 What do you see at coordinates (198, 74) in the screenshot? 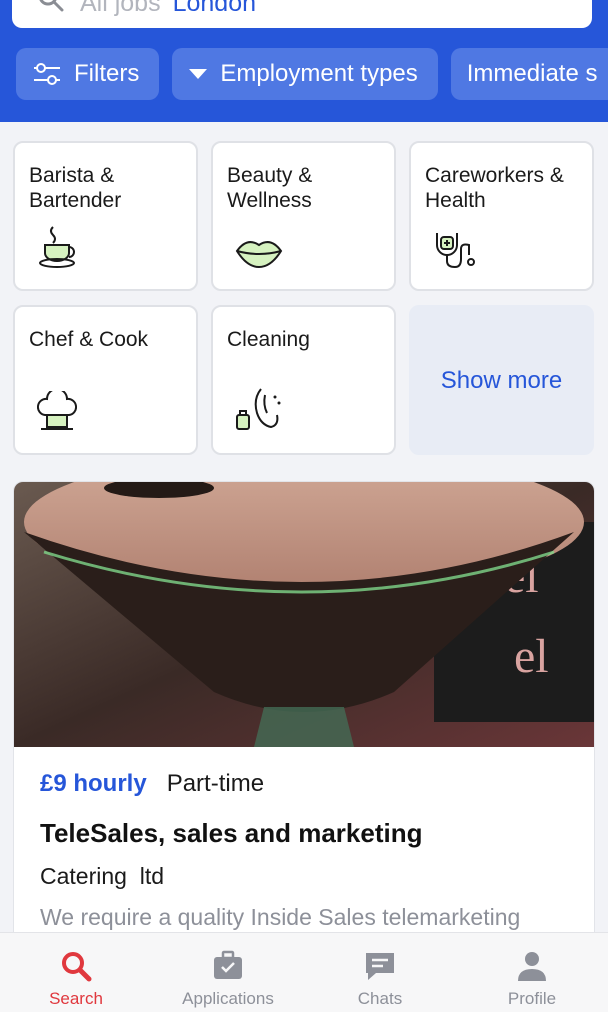
I see `caret-down-icon` at bounding box center [198, 74].